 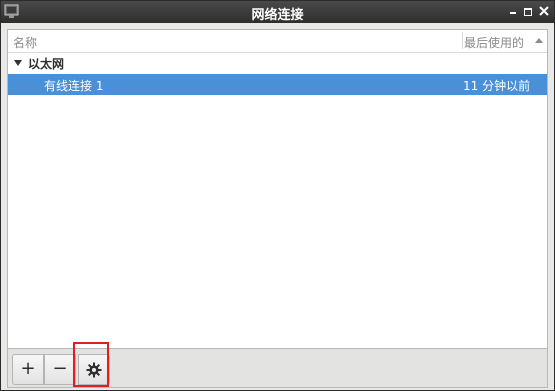 I want to click on connection-row: 有线连接 1 11 分钟以前, so click(x=277, y=84).